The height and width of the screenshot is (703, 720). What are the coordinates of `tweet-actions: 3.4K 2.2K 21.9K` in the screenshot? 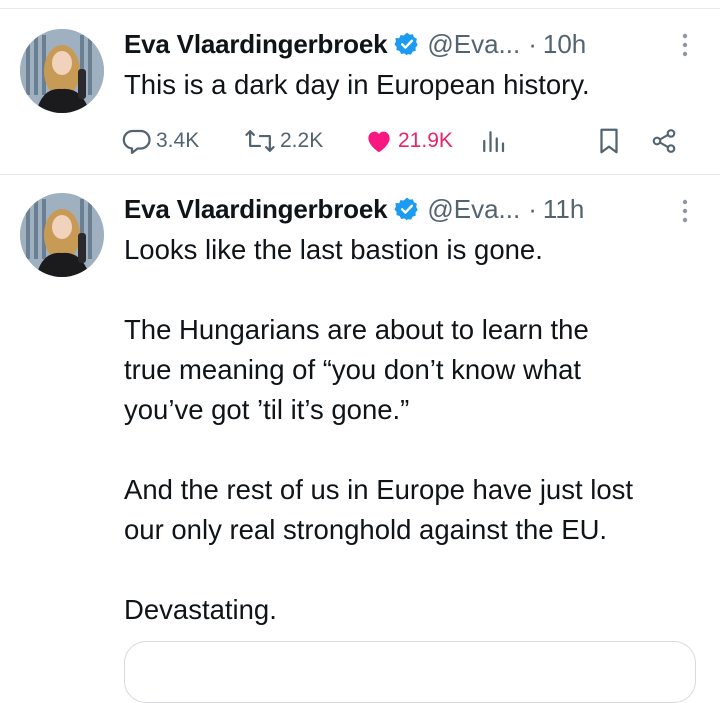 It's located at (412, 141).